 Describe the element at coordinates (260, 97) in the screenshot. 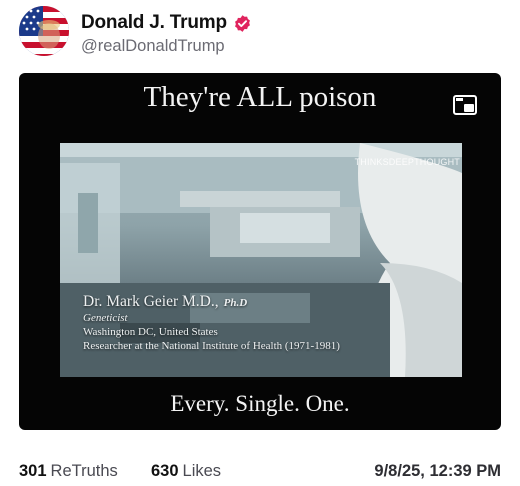

I see `video-caption-top: They're ALL poison` at that location.